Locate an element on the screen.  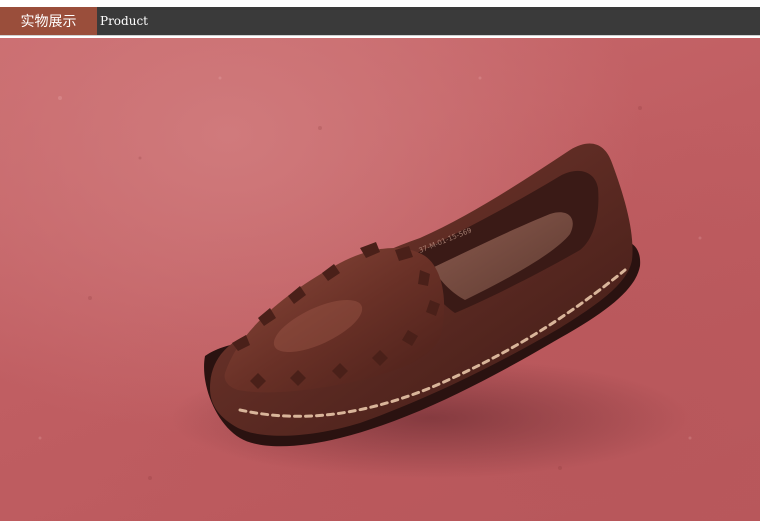
section-title-tab: 实物展示 is located at coordinates (48, 21).